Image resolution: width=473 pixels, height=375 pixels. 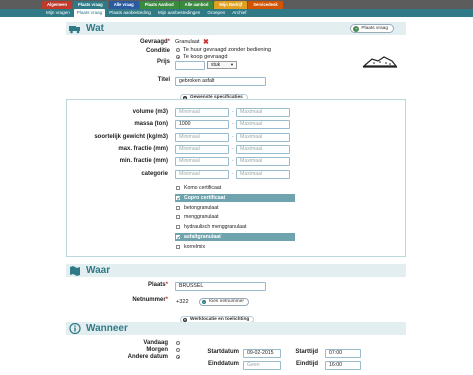 I want to click on price-input, so click(x=190, y=65).